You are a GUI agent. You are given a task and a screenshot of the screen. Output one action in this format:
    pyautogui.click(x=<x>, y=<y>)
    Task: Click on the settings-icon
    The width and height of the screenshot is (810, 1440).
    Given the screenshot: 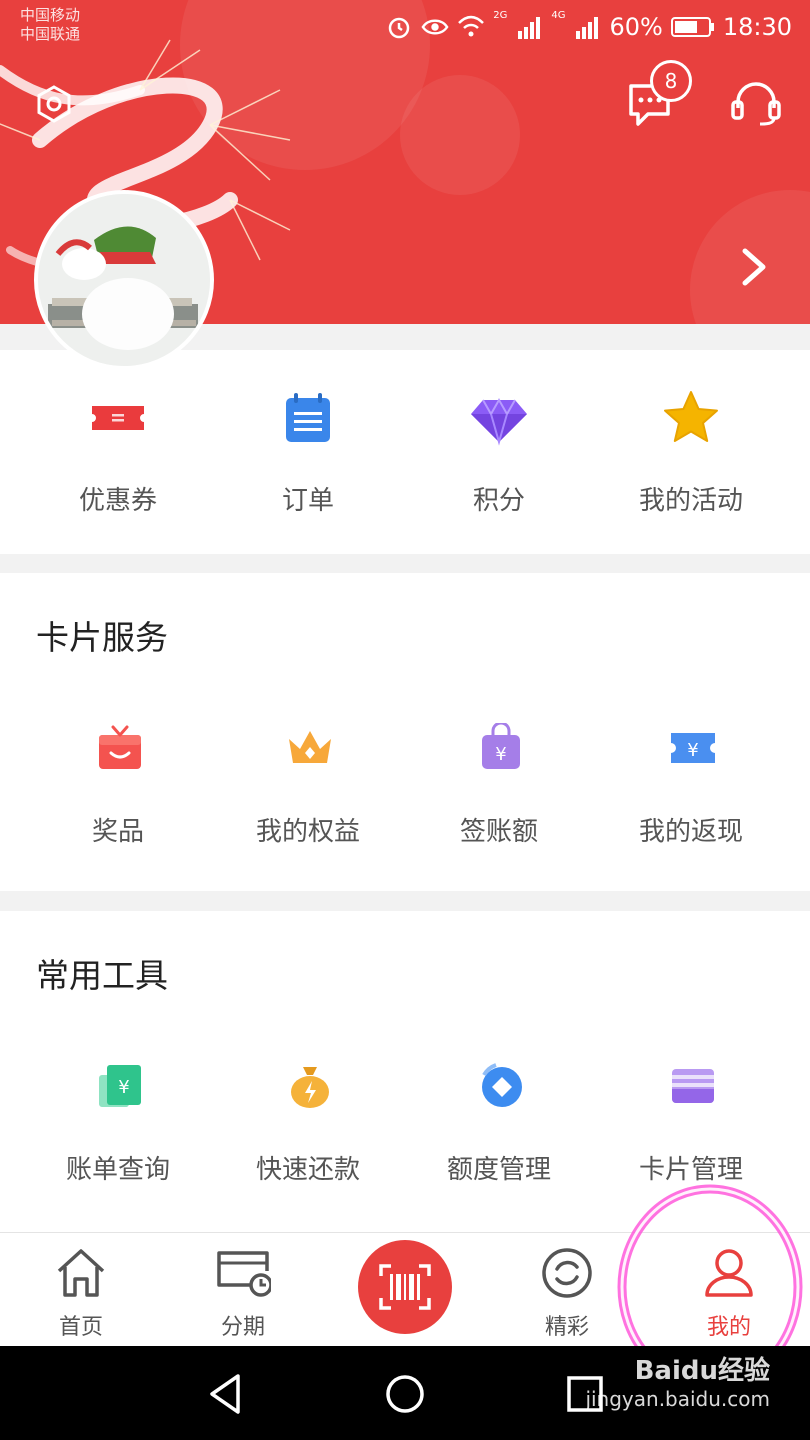 What is the action you would take?
    pyautogui.click(x=54, y=104)
    